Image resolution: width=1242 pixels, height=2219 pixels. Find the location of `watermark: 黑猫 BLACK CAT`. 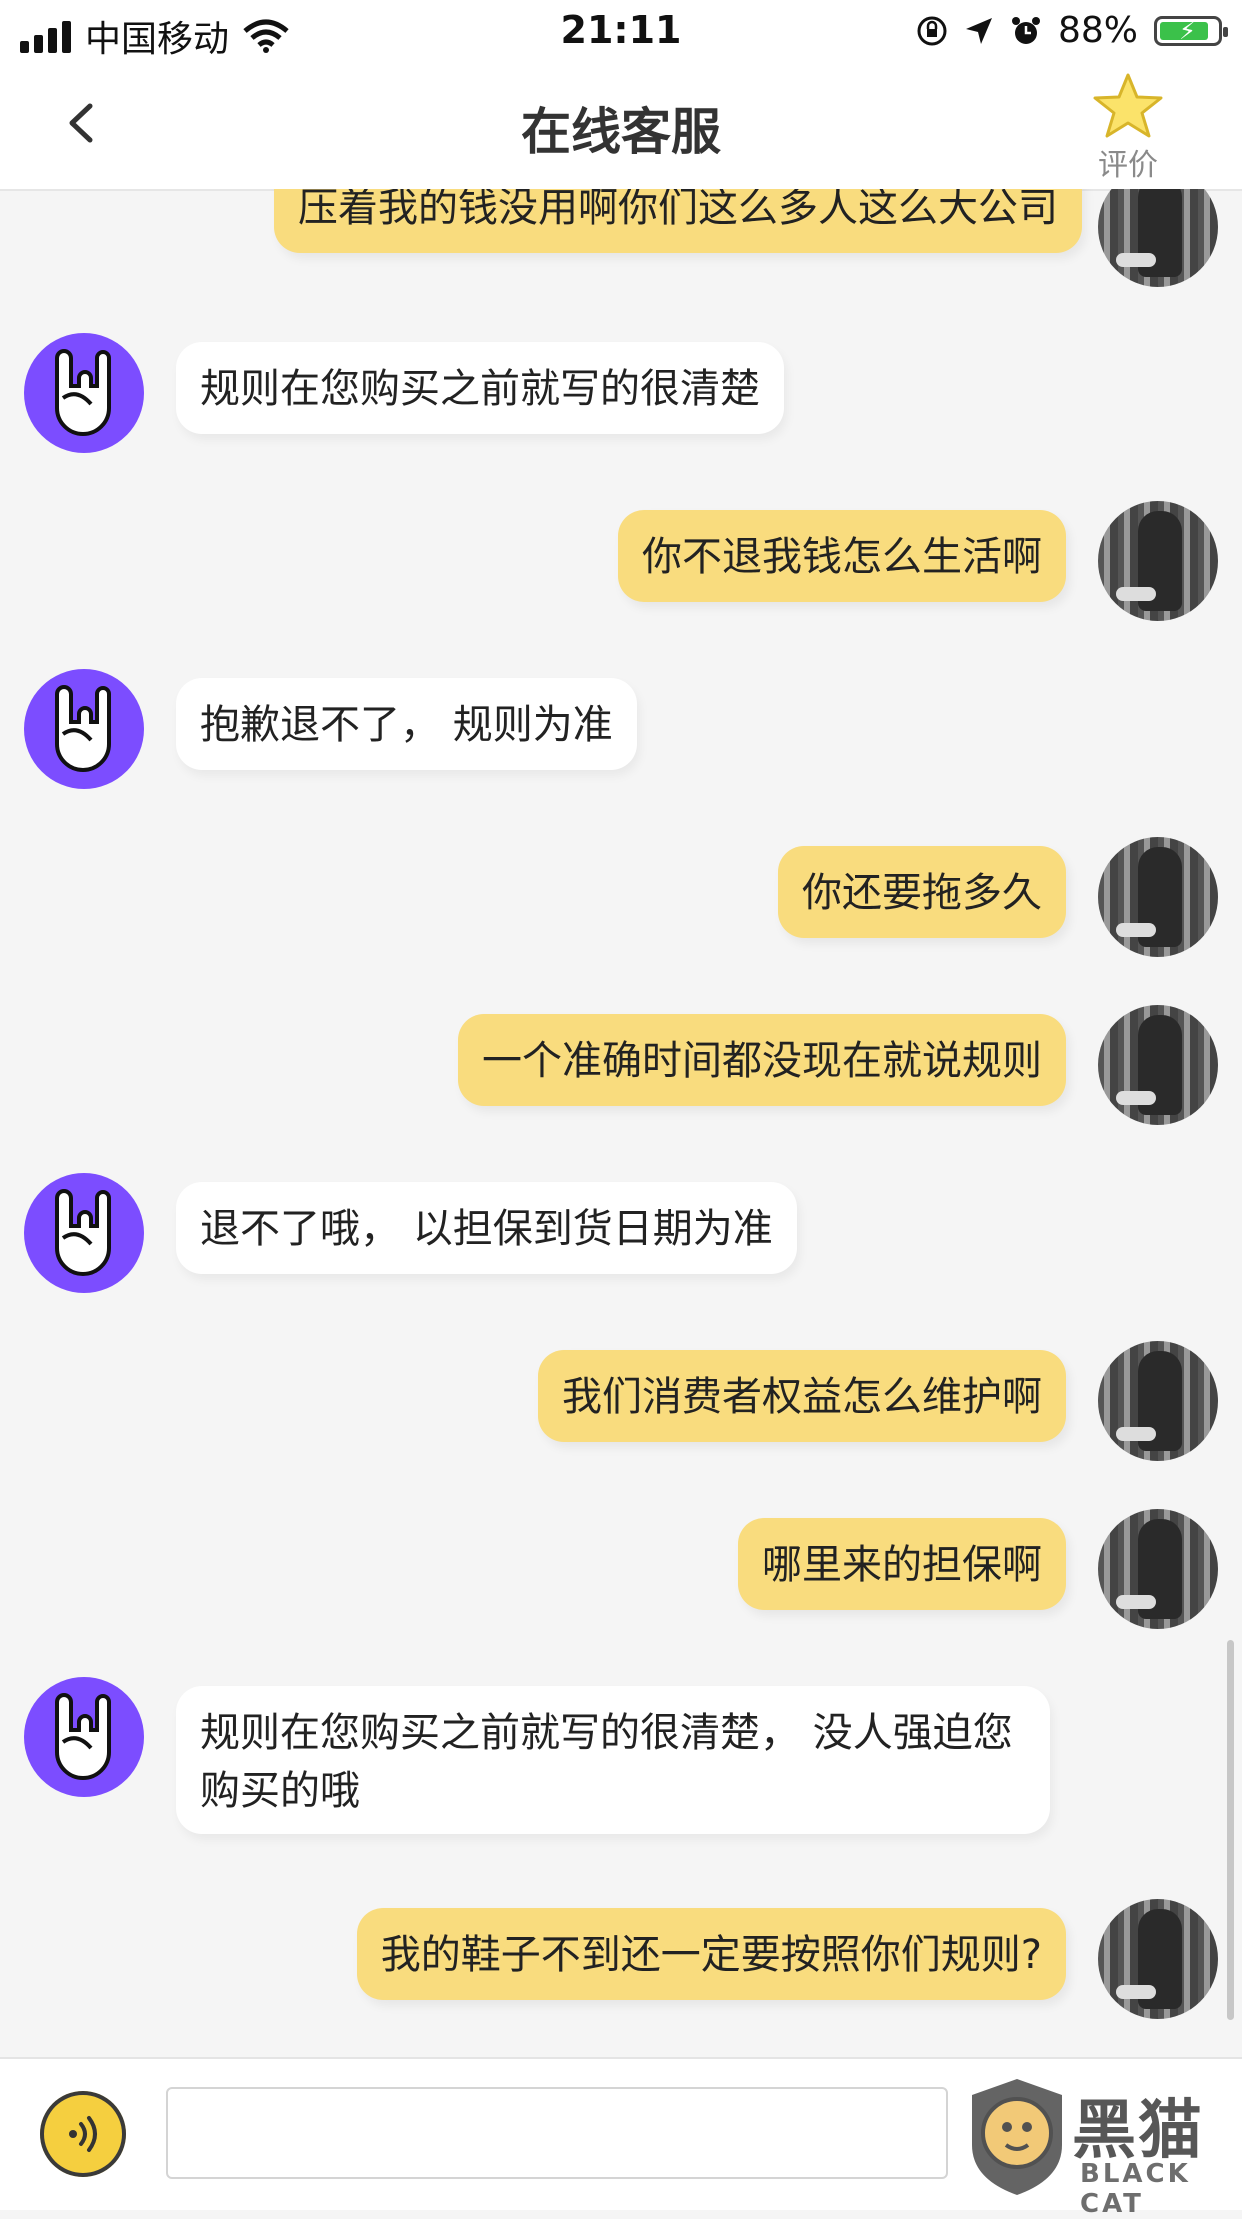

watermark: 黑猫 BLACK CAT is located at coordinates (1097, 2147).